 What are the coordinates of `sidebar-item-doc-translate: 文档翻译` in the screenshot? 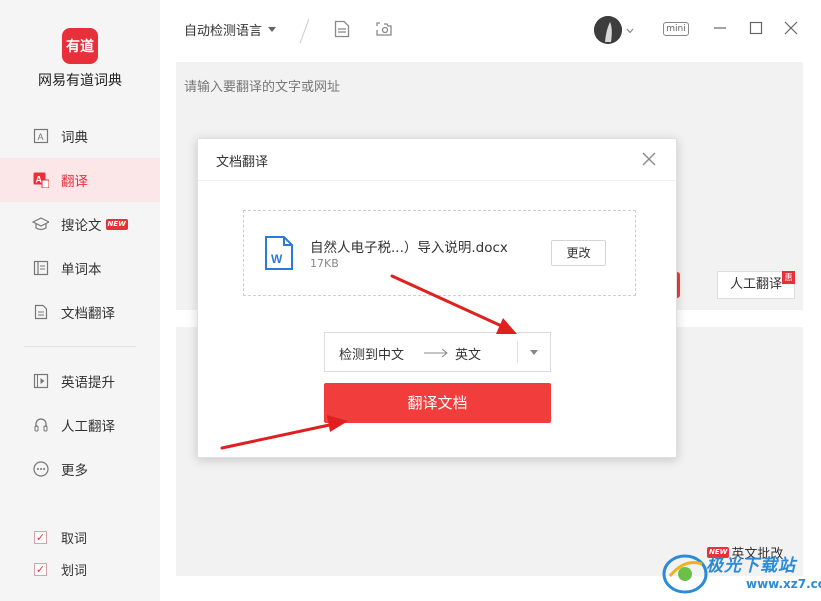 It's located at (80, 312).